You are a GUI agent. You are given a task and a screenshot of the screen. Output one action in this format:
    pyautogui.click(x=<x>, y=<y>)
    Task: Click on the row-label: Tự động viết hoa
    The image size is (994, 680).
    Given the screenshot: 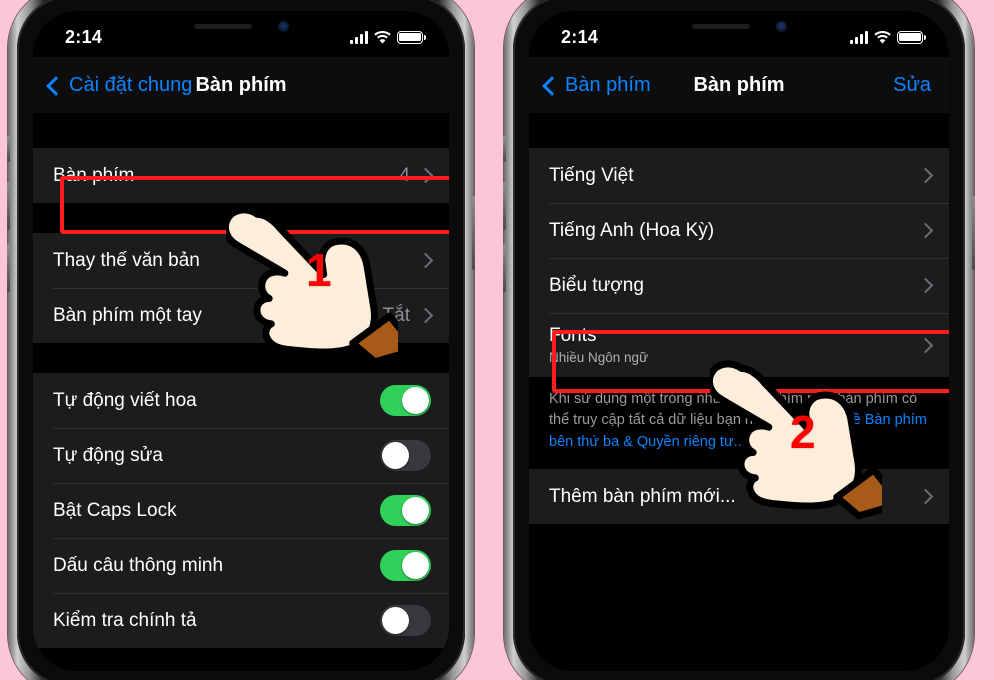 What is the action you would take?
    pyautogui.click(x=125, y=400)
    